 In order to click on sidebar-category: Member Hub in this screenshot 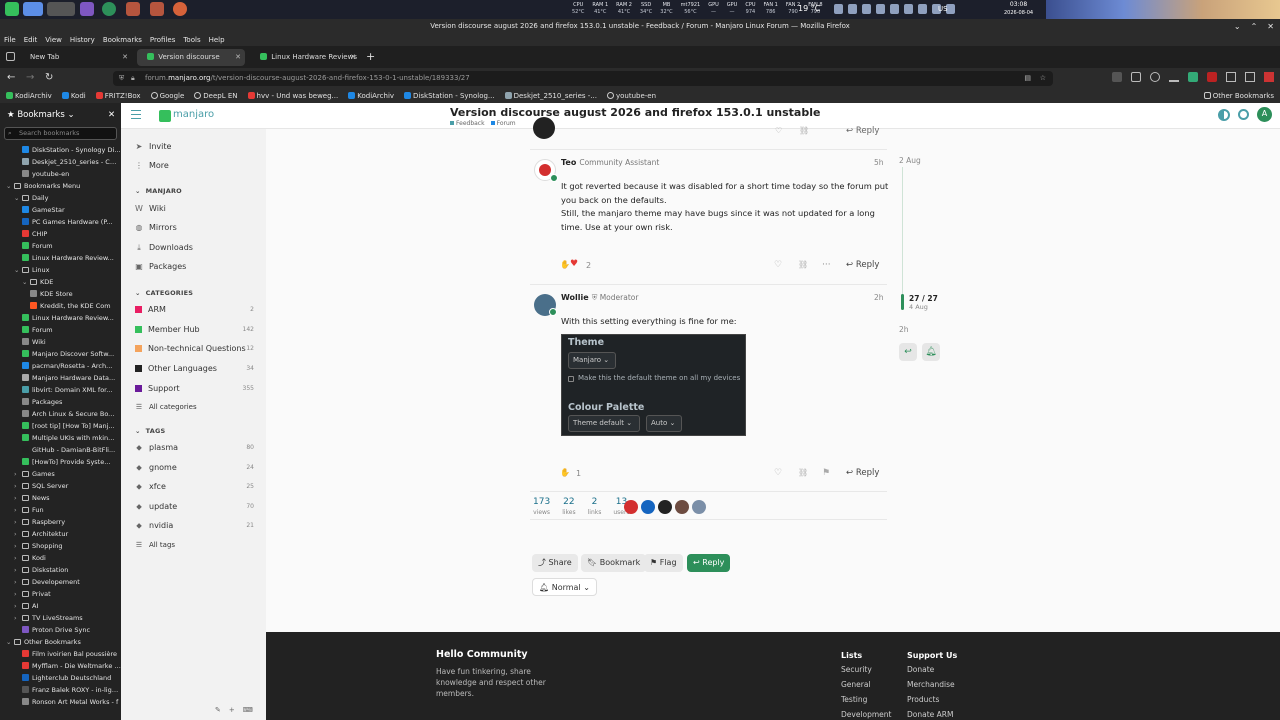, I will do `click(167, 330)`.